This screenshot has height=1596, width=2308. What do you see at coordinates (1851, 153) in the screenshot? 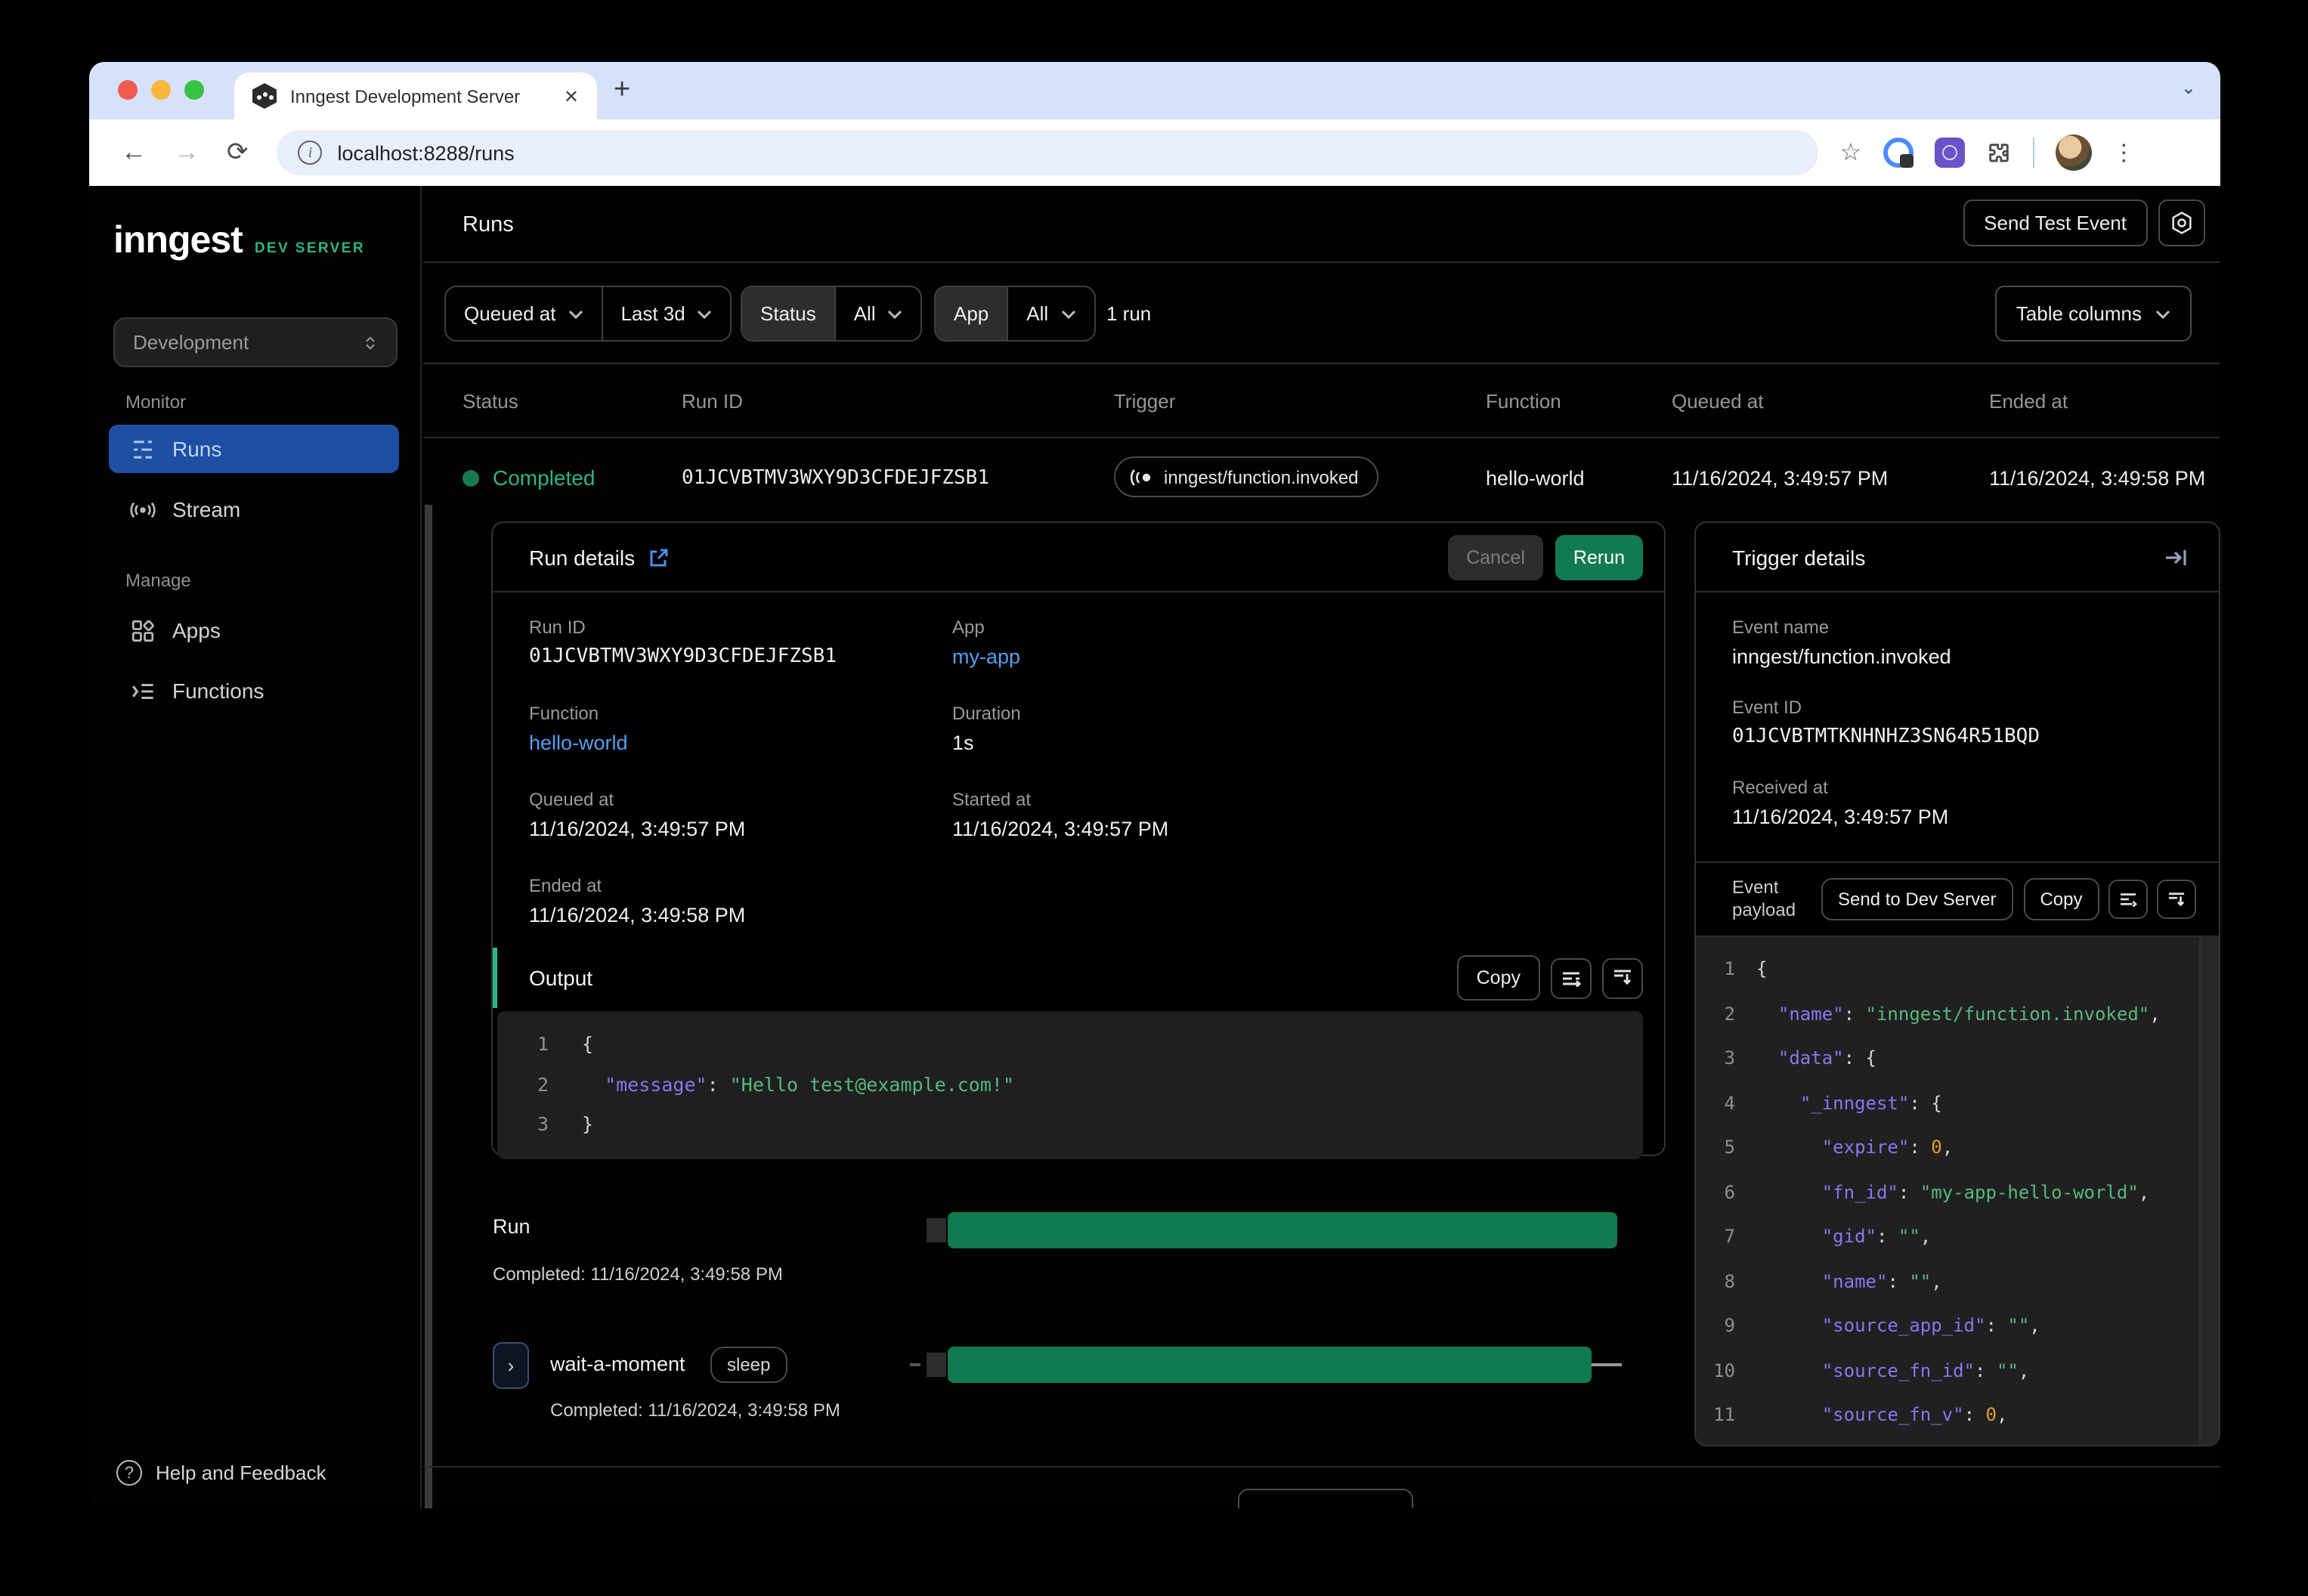
I see `bookmark-star-icon: ☆` at bounding box center [1851, 153].